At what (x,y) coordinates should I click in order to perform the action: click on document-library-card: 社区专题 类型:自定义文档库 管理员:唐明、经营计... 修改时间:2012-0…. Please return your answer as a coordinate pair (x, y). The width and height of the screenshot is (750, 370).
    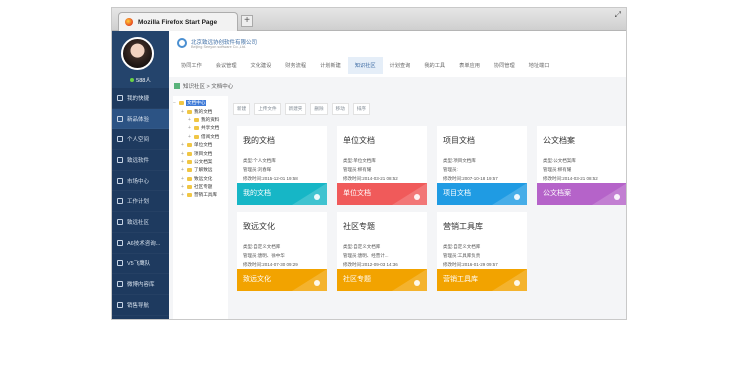
    Looking at the image, I should click on (382, 251).